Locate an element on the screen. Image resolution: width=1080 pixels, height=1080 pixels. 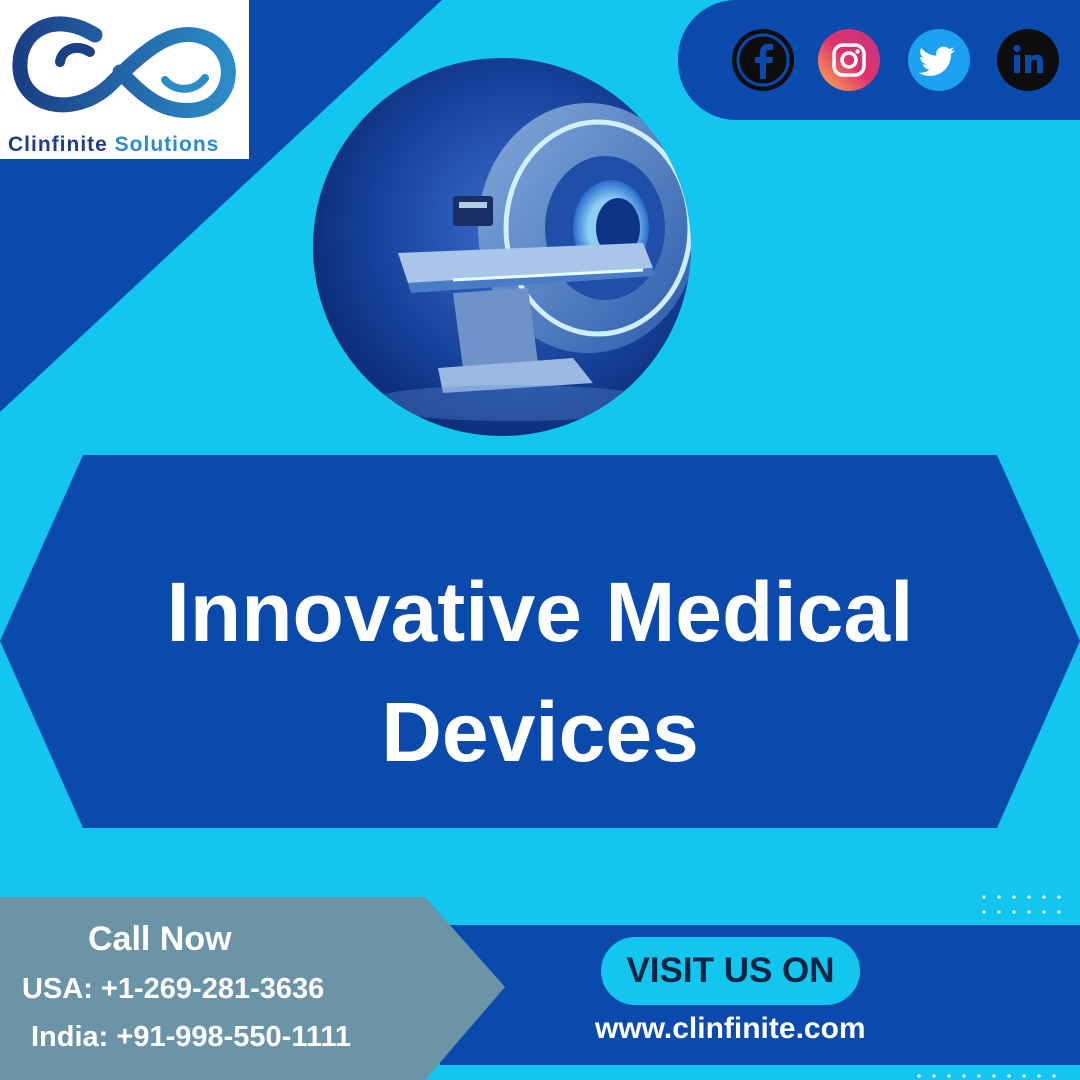
dot-grid-bottom is located at coordinates (986, 1076).